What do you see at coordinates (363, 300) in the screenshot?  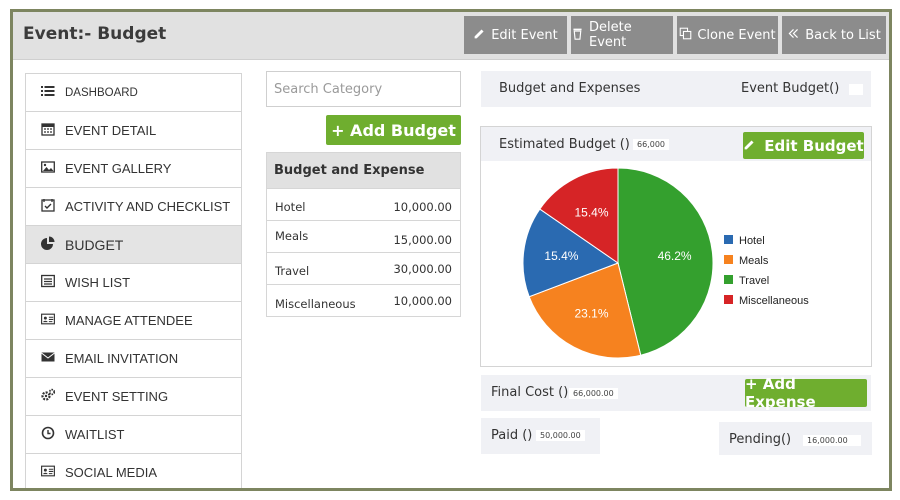 I see `table-row: Miscellaneous 10,000.00` at bounding box center [363, 300].